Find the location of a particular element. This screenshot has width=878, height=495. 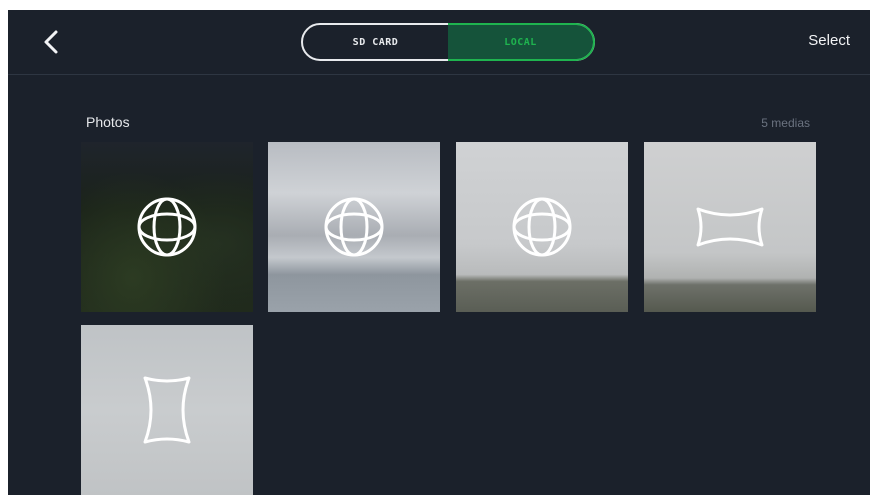

back-button is located at coordinates (52, 42).